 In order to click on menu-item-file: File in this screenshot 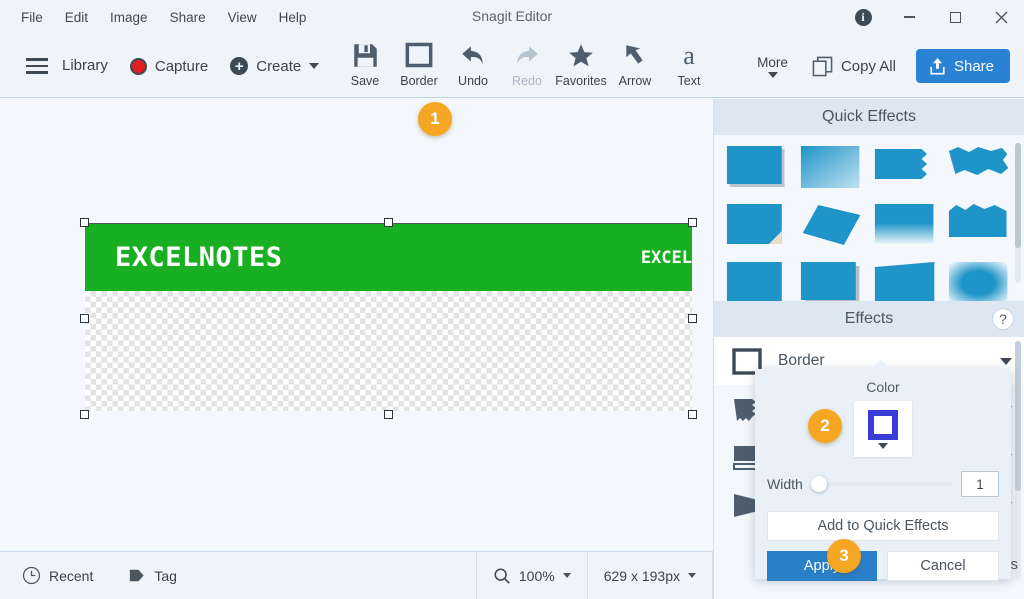, I will do `click(32, 17)`.